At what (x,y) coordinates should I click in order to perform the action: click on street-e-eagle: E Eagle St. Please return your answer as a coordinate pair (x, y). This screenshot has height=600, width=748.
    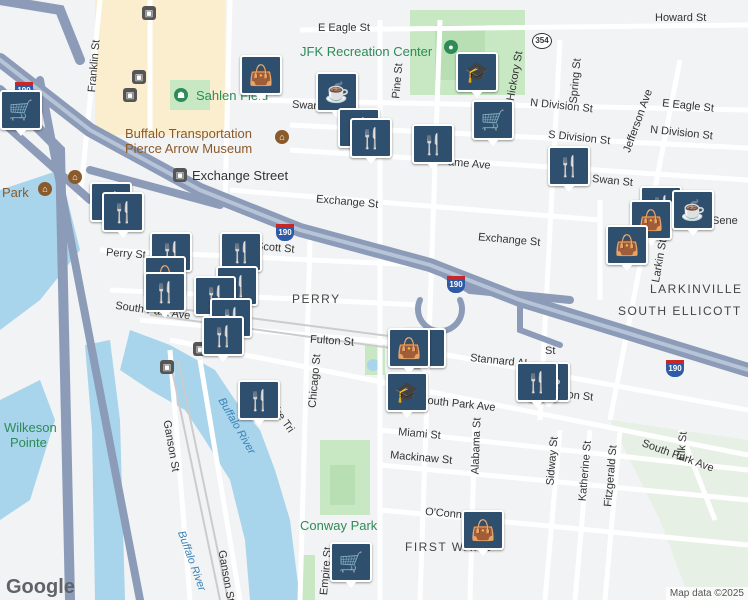
    Looking at the image, I should click on (344, 28).